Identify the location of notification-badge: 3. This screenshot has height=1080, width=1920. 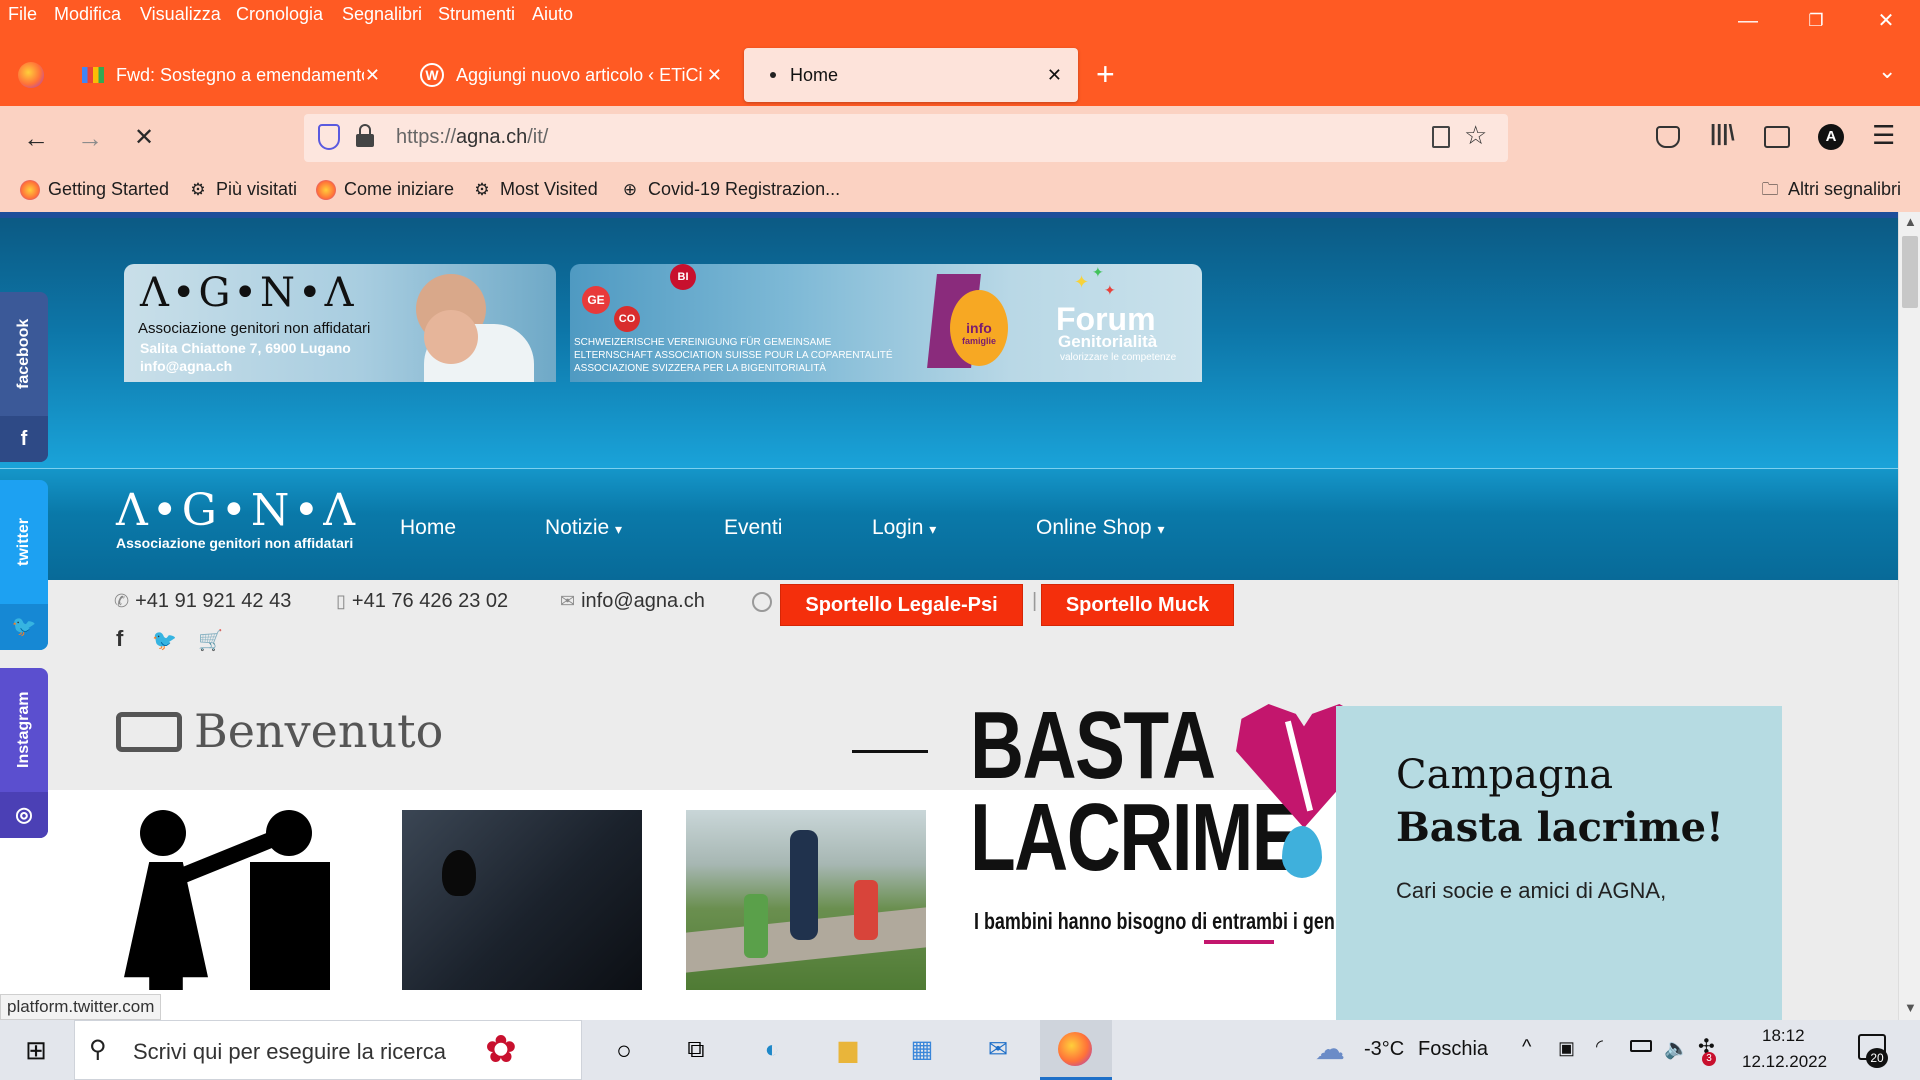
(1709, 1059).